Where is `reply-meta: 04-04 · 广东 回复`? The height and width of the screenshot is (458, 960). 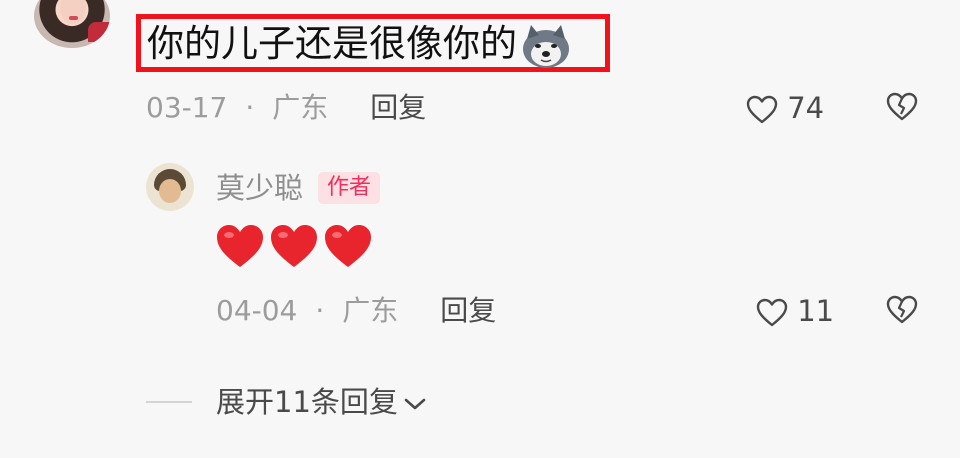 reply-meta: 04-04 · 广东 回复 is located at coordinates (356, 311).